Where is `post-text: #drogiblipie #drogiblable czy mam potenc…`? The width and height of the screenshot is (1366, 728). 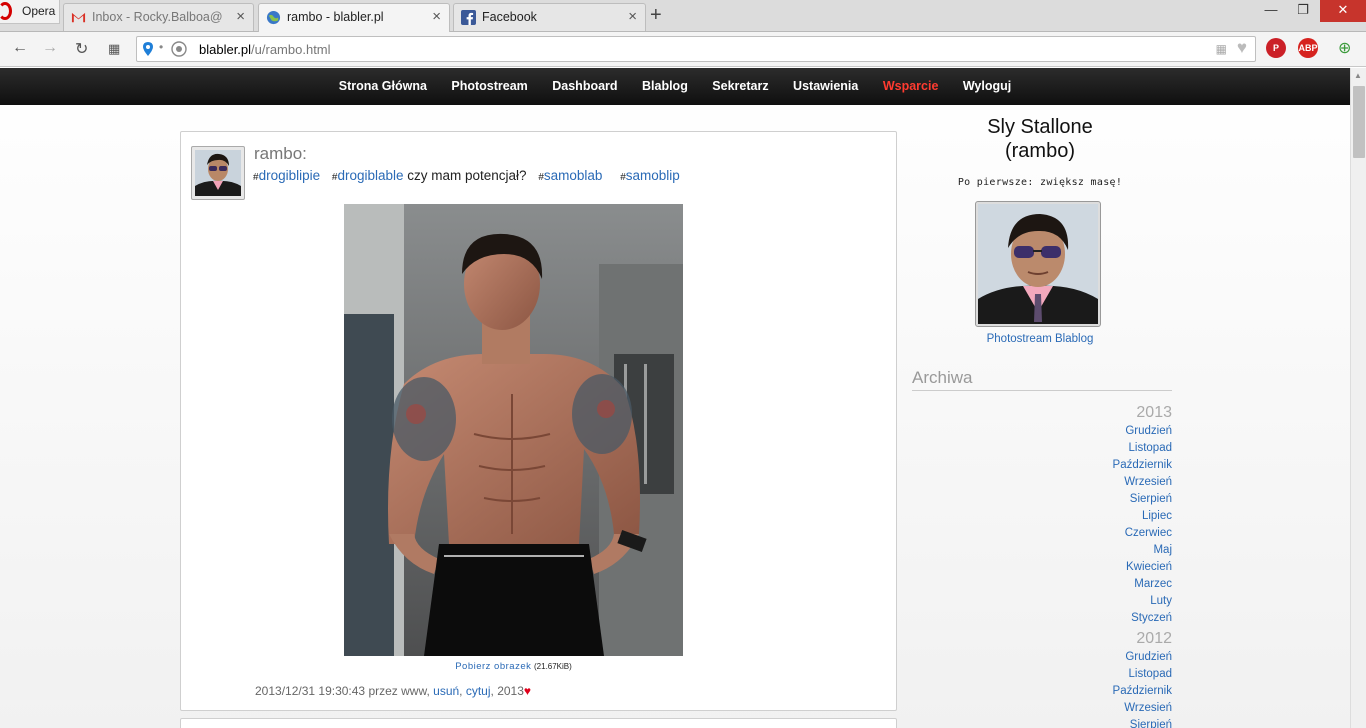
post-text: #drogiblipie #drogiblable czy mam potenc… is located at coordinates (466, 175).